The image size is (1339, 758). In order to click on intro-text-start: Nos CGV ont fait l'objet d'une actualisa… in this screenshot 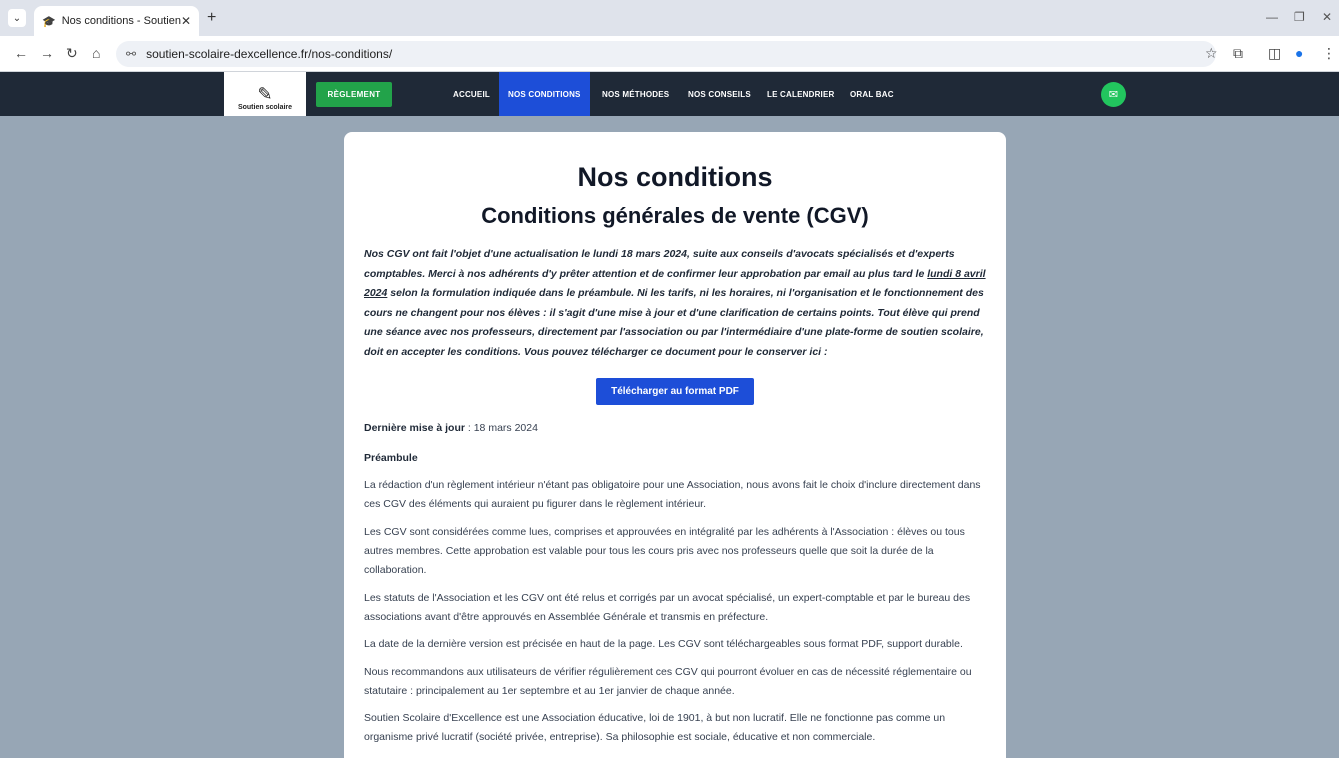, I will do `click(659, 264)`.